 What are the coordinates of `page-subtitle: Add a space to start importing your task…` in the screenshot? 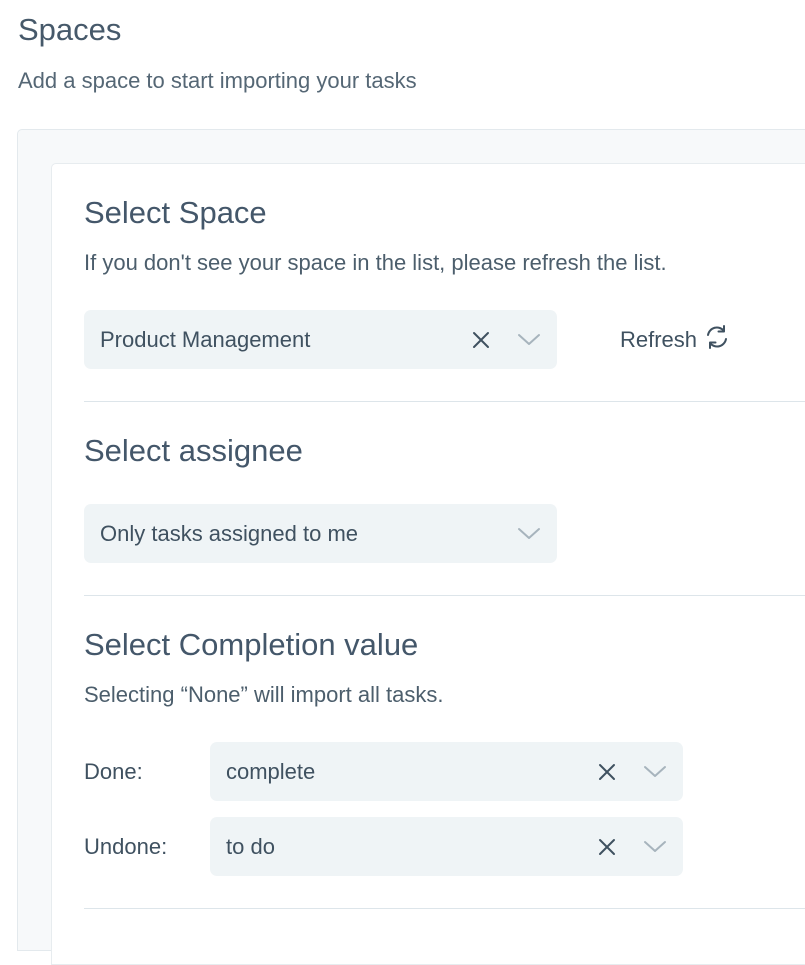 It's located at (217, 80).